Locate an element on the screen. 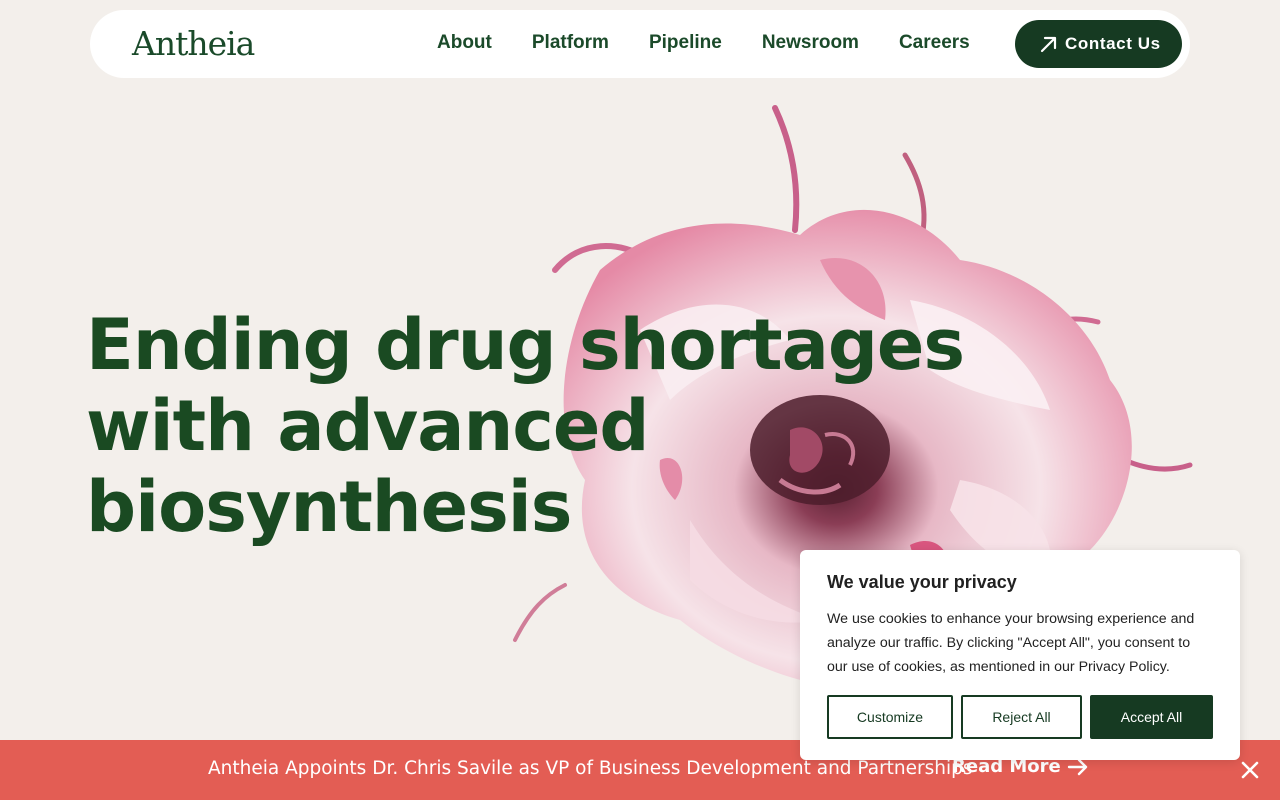  hero-line-3: biosynthesis is located at coordinates (329, 507).